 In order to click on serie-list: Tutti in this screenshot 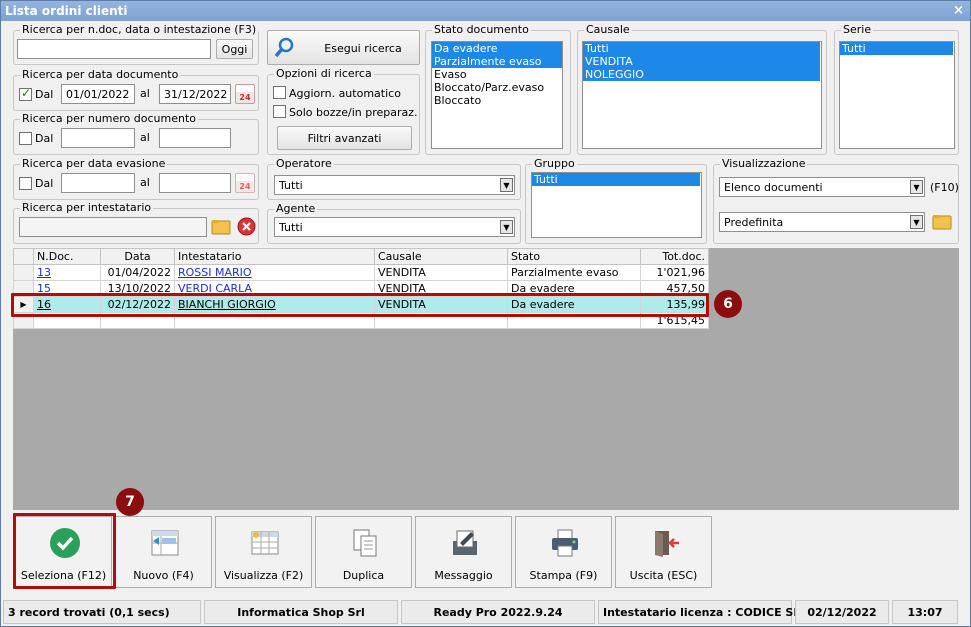, I will do `click(897, 95)`.